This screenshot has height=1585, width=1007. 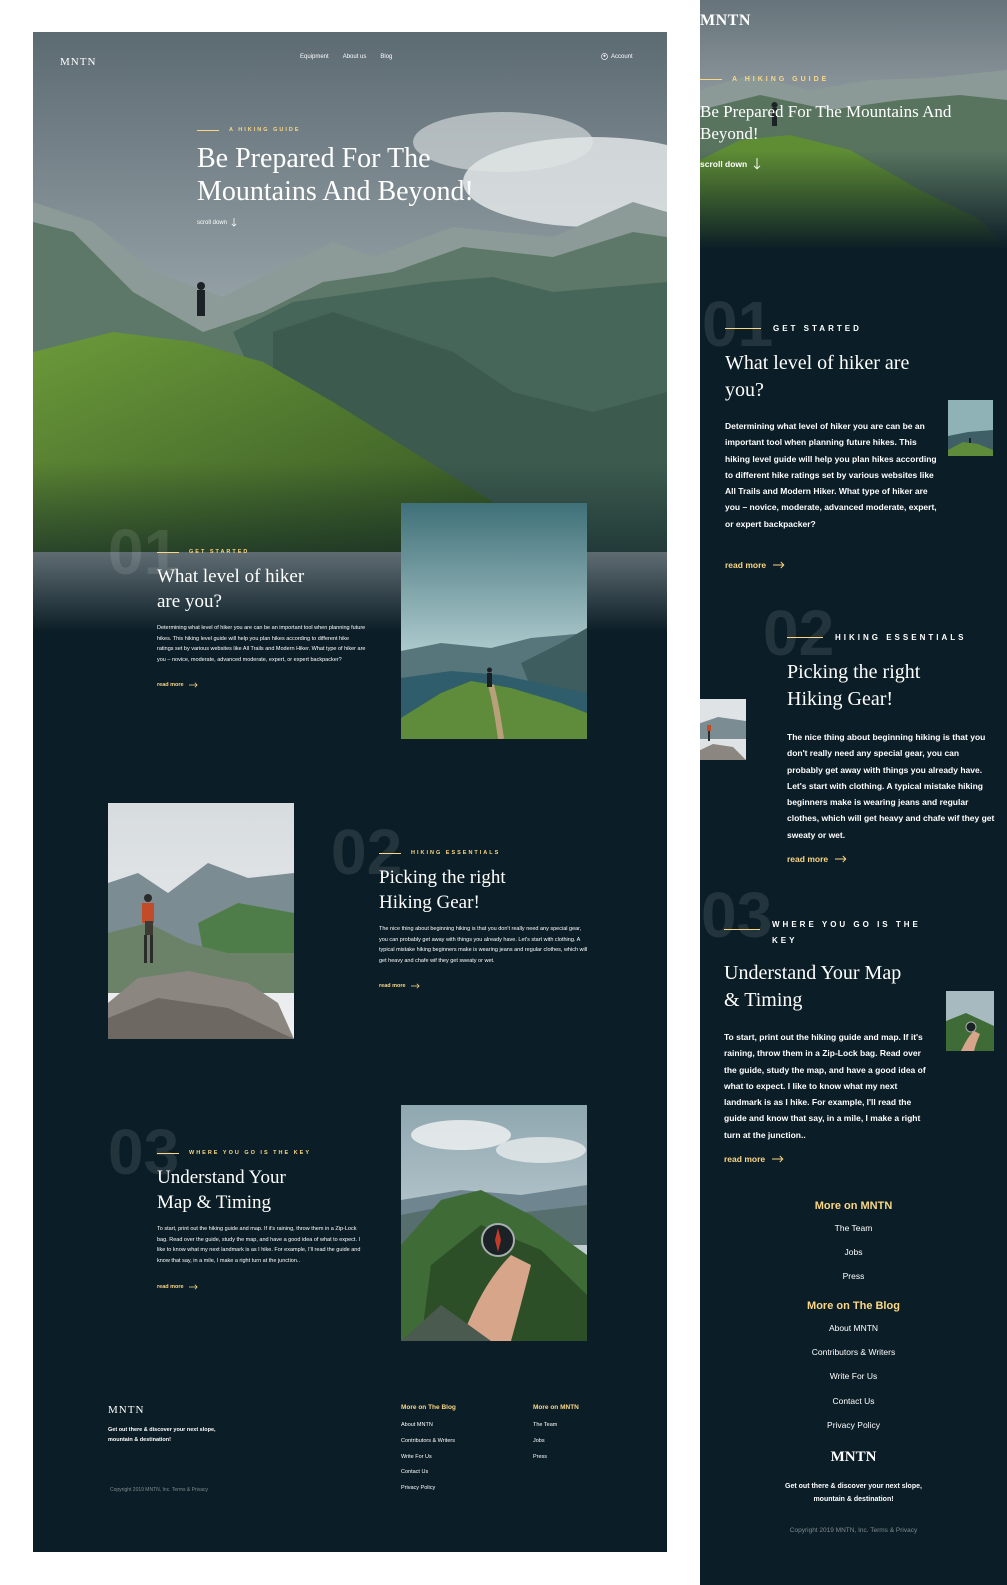 What do you see at coordinates (217, 222) in the screenshot?
I see `scroll-down-link: scroll down` at bounding box center [217, 222].